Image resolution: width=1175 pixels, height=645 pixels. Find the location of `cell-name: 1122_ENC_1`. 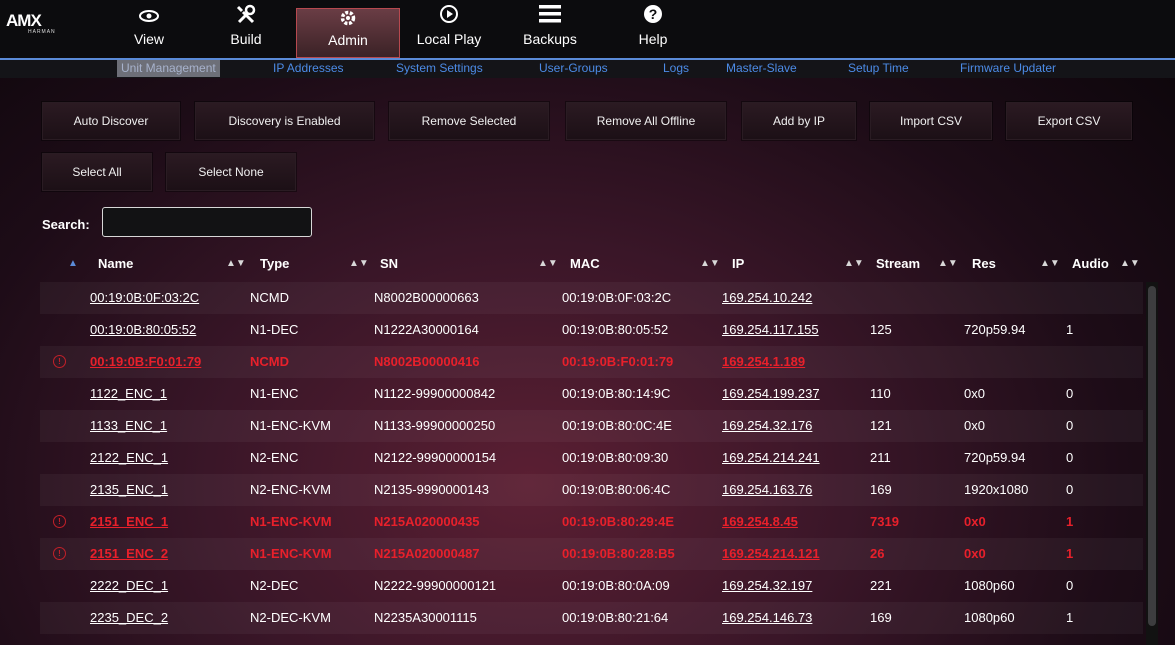

cell-name: 1122_ENC_1 is located at coordinates (128, 394).